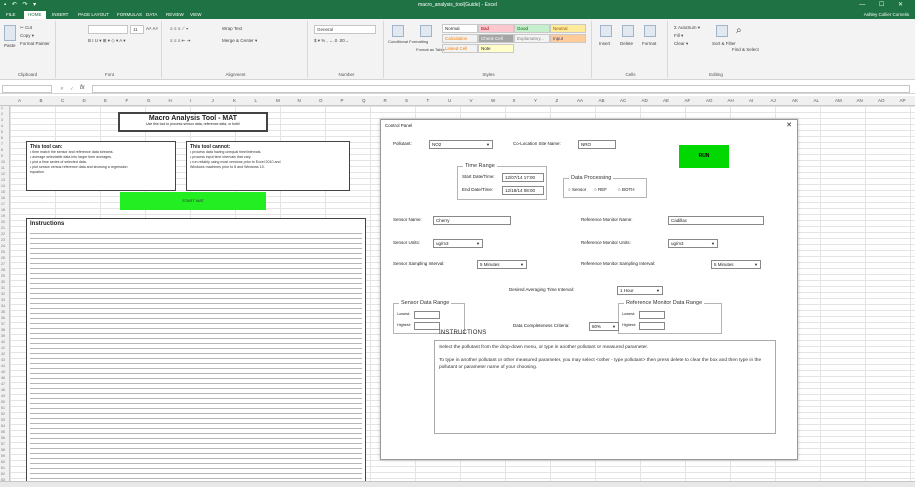  Describe the element at coordinates (2, 144) in the screenshot. I see `row-header: 7` at that location.